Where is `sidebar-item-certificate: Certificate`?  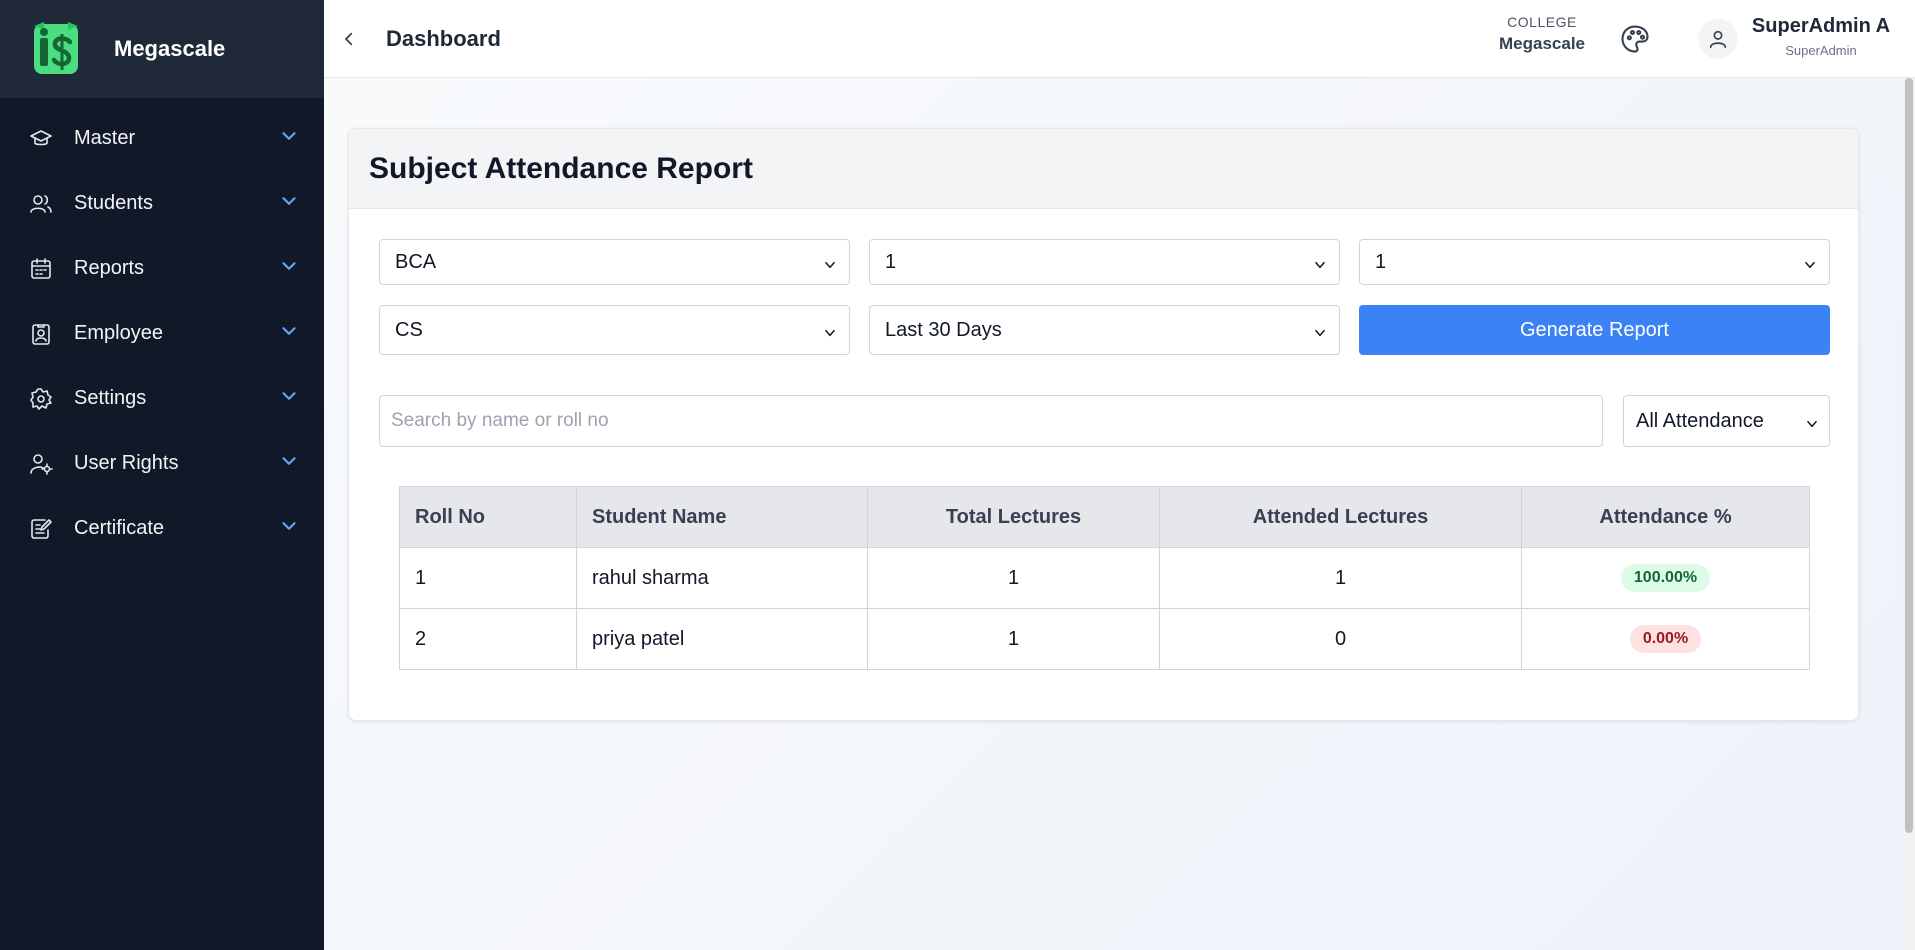
sidebar-item-certificate: Certificate is located at coordinates (162, 528).